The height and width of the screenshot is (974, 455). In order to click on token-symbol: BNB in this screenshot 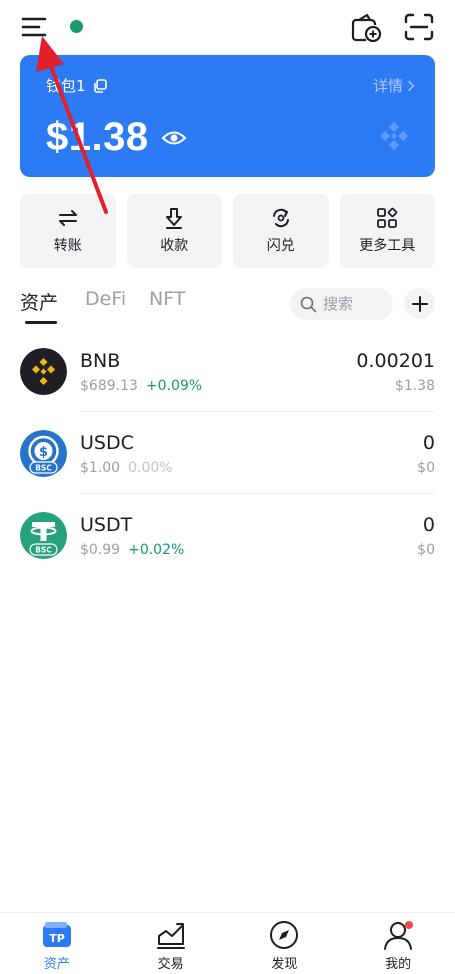, I will do `click(100, 361)`.